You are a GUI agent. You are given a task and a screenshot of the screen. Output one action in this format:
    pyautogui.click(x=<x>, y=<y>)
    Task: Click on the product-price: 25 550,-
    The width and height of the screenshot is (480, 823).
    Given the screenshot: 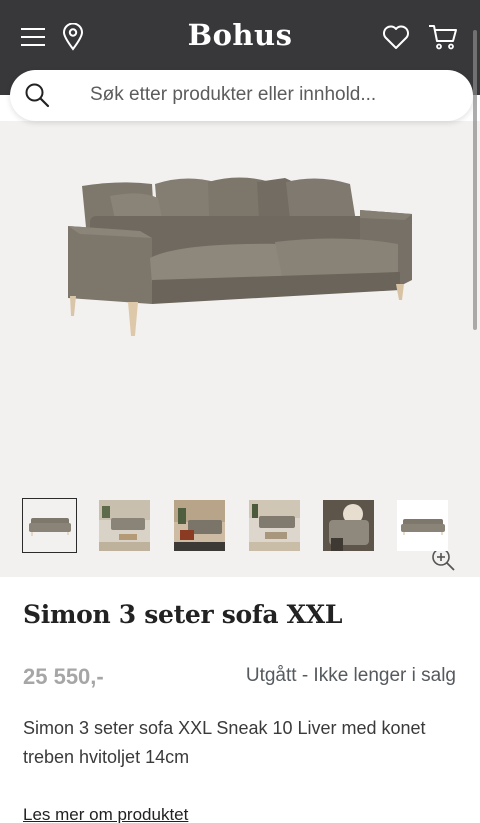 What is the action you would take?
    pyautogui.click(x=63, y=676)
    